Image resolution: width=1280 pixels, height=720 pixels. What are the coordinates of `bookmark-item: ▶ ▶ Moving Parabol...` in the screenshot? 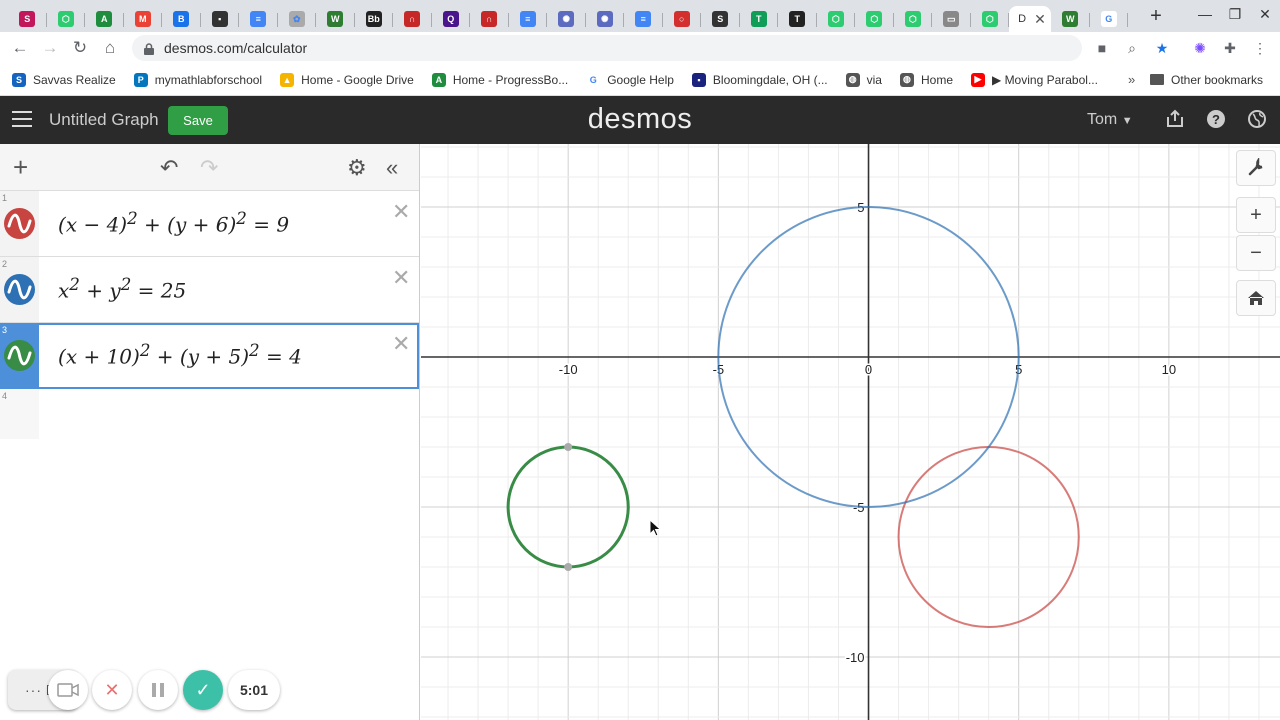 It's located at (1034, 79).